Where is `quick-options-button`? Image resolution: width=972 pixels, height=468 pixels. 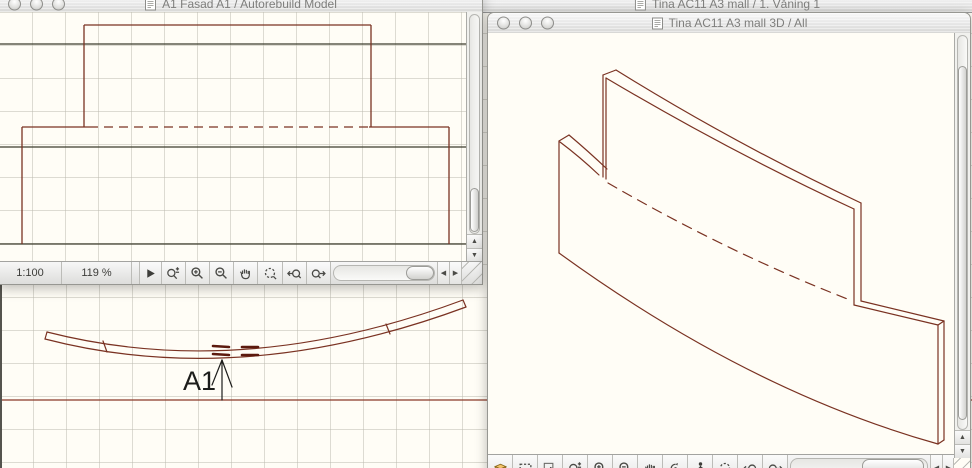
quick-options-button is located at coordinates (151, 273).